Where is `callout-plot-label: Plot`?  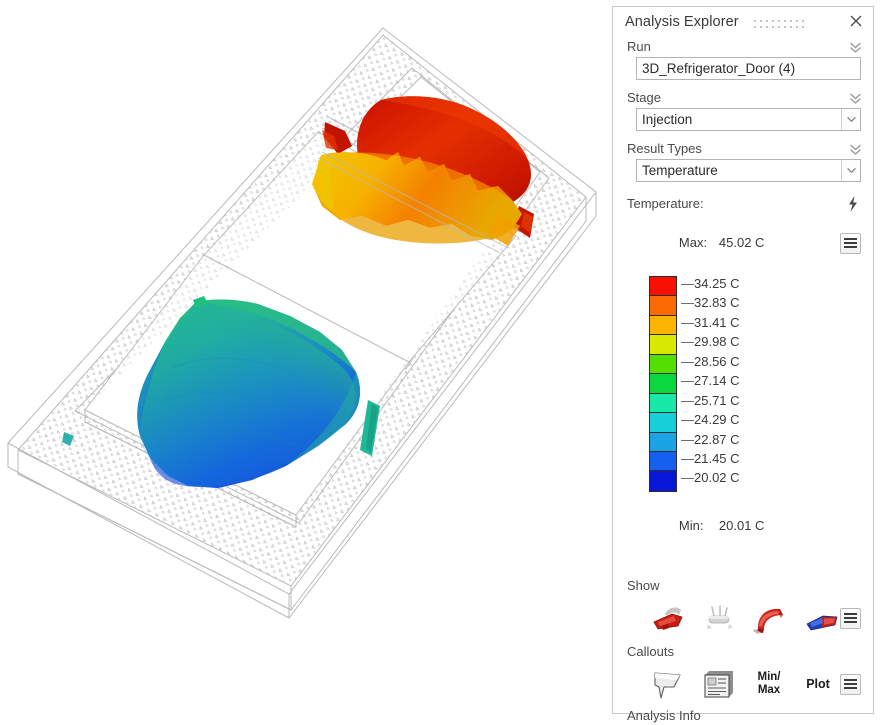 callout-plot-label: Plot is located at coordinates (818, 684).